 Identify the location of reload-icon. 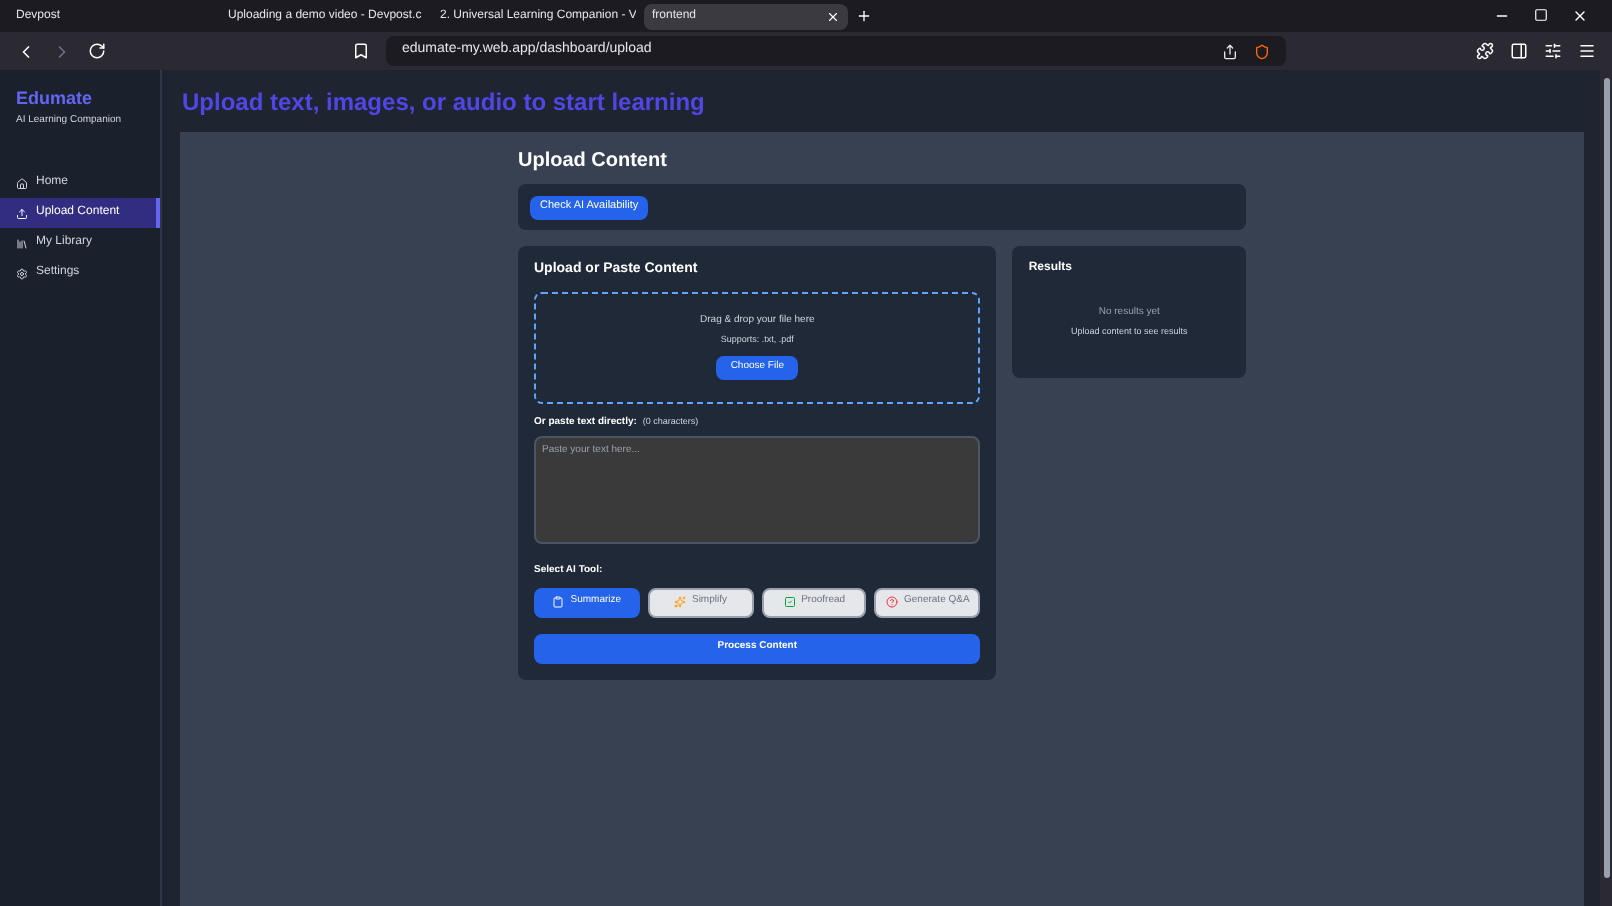
(97, 51).